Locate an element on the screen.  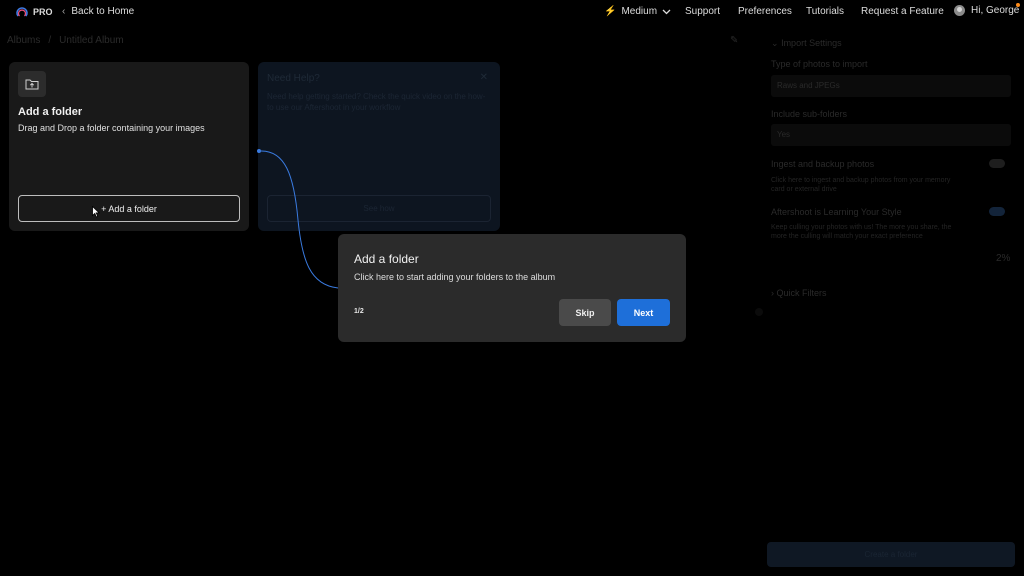
nav-support: Support is located at coordinates (702, 11).